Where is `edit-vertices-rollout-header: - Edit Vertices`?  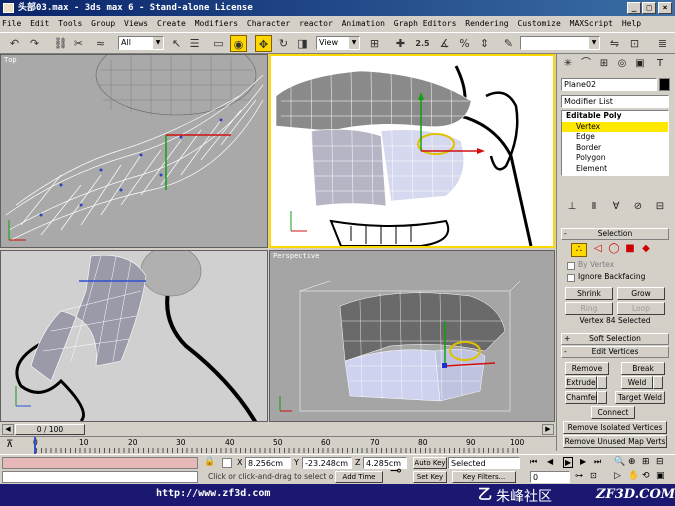
edit-vertices-rollout-header: - Edit Vertices is located at coordinates (615, 352).